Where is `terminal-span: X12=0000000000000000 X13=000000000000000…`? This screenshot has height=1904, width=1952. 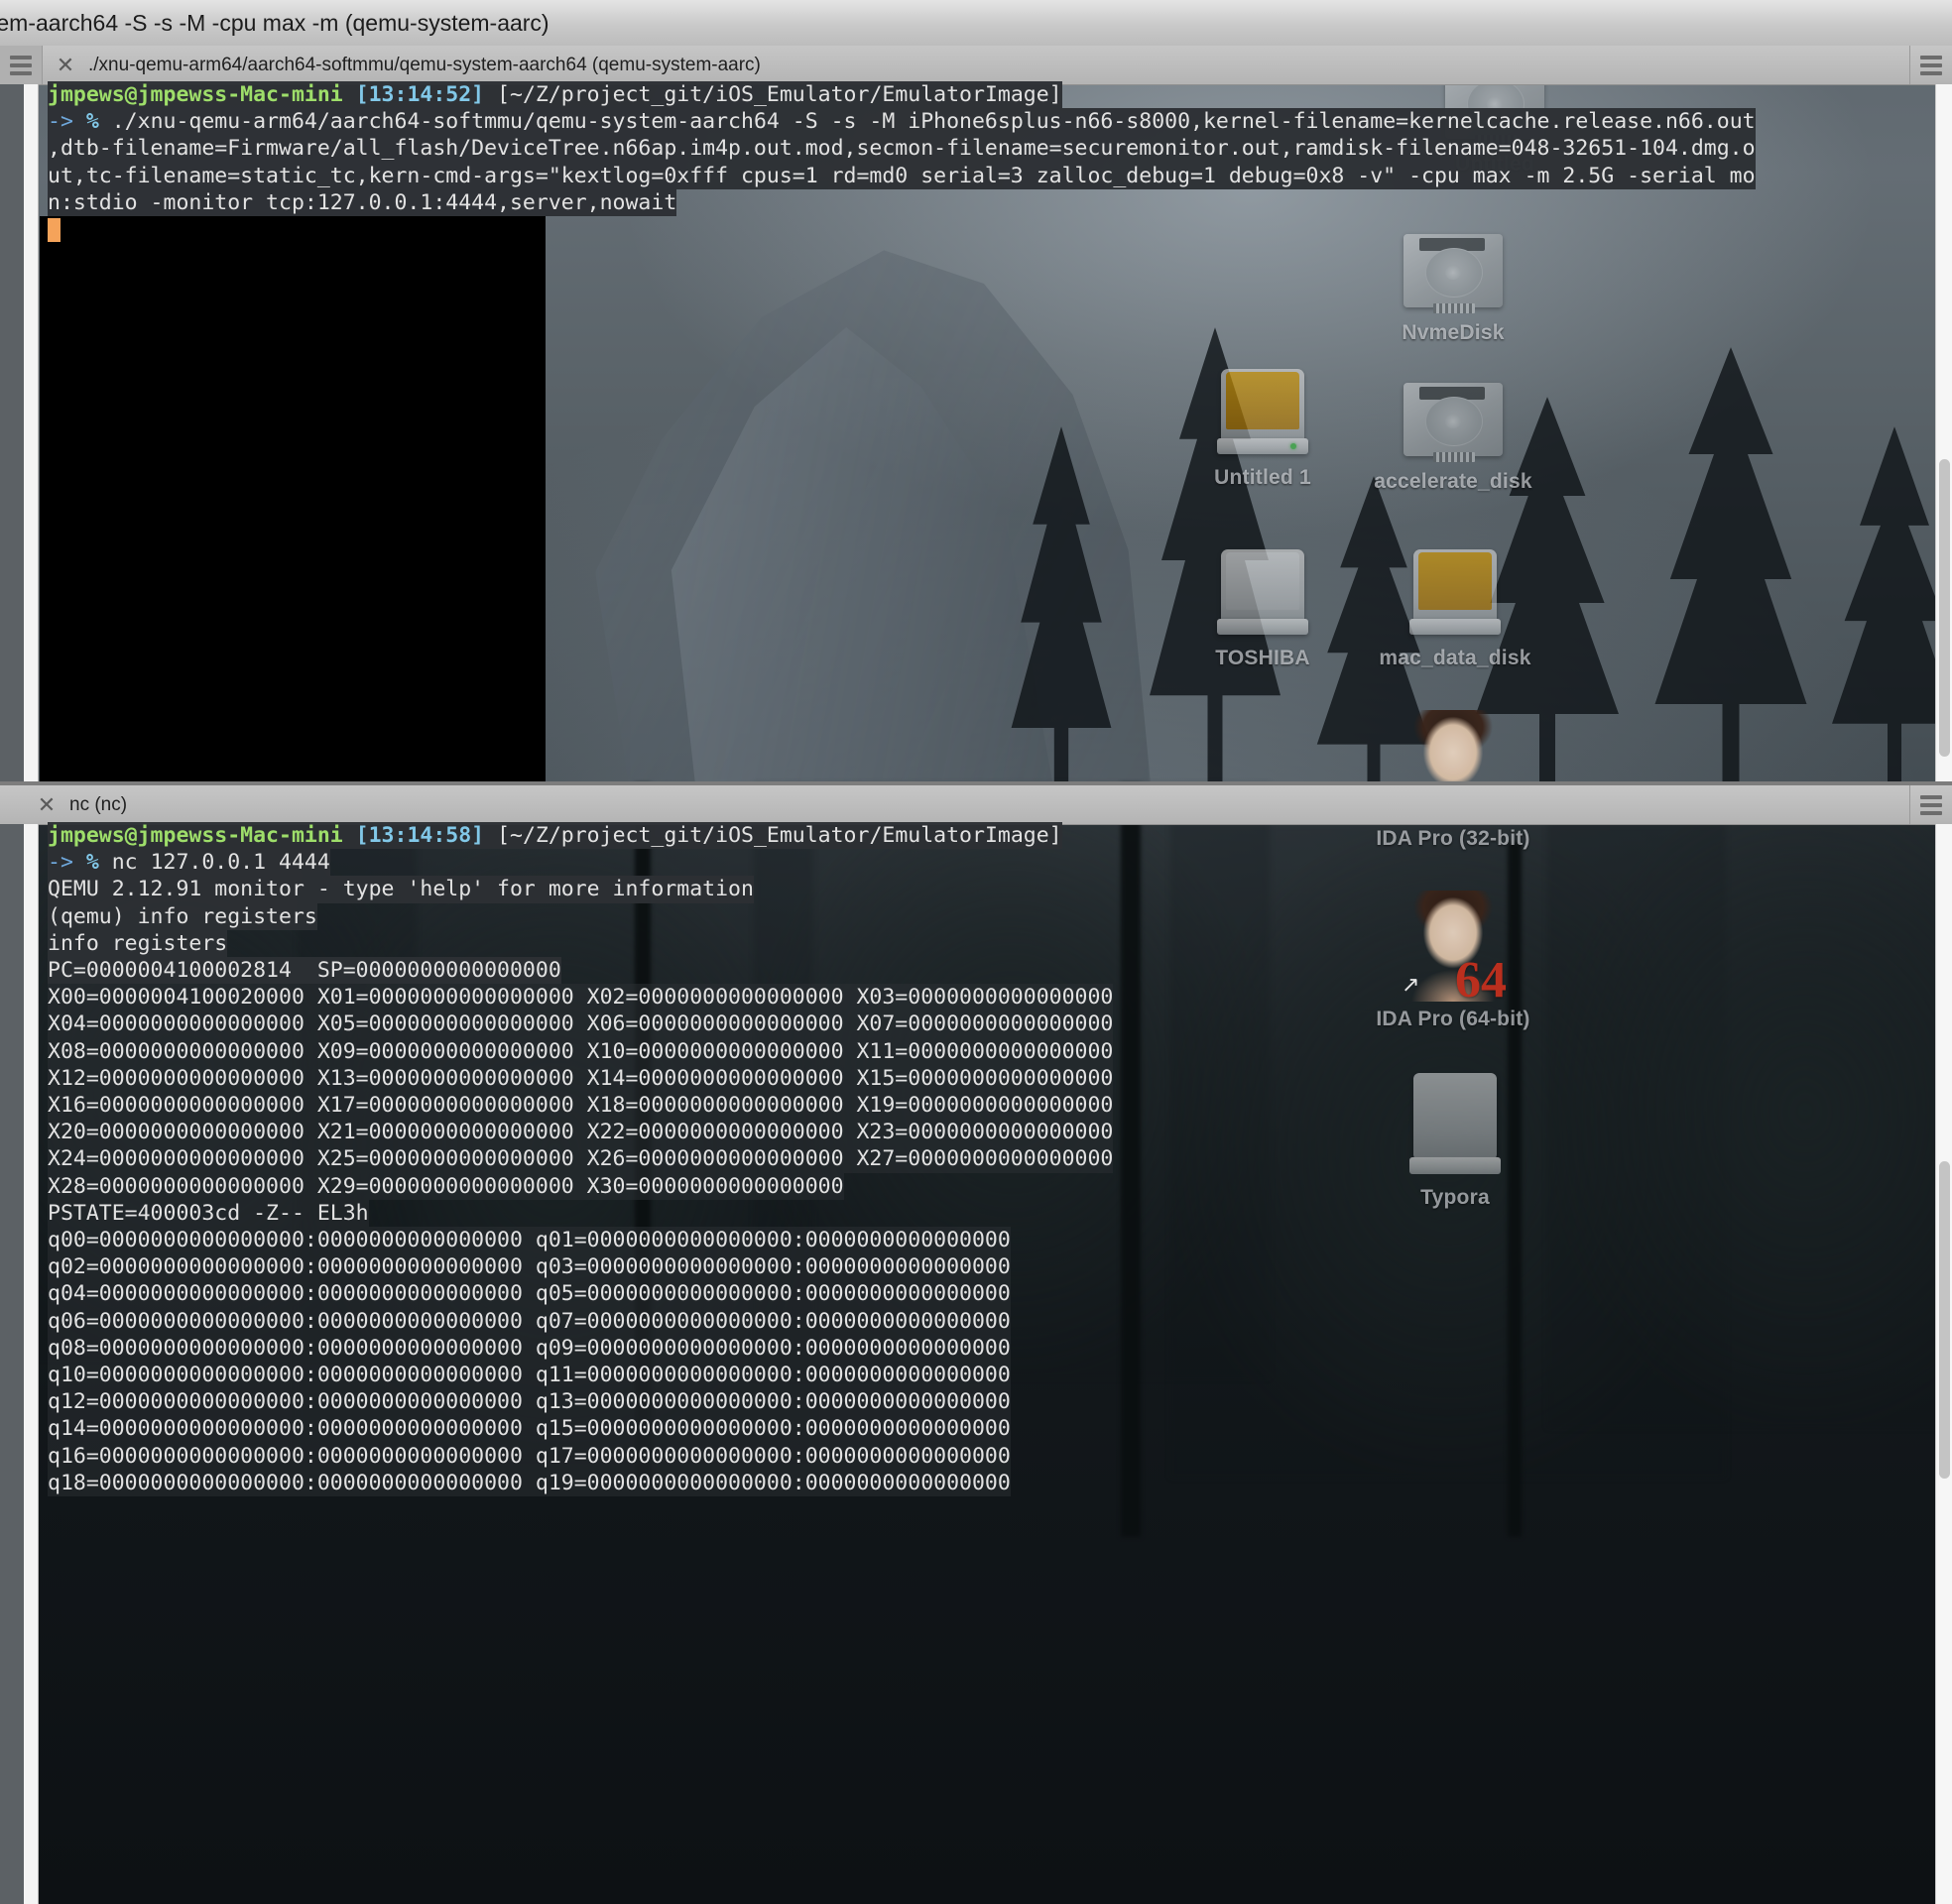
terminal-span: X12=0000000000000000 X13=000000000000000… is located at coordinates (581, 1078).